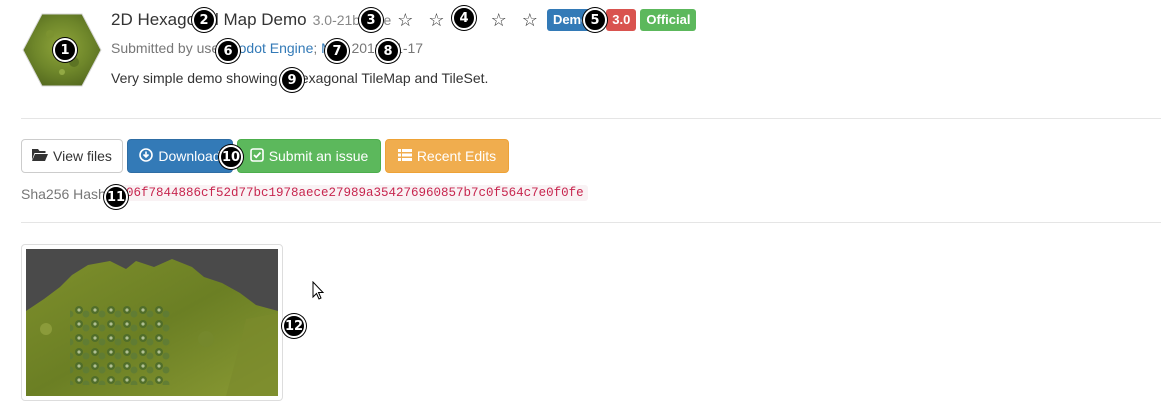 The width and height of the screenshot is (1167, 413). I want to click on marker-3: 3, so click(371, 20).